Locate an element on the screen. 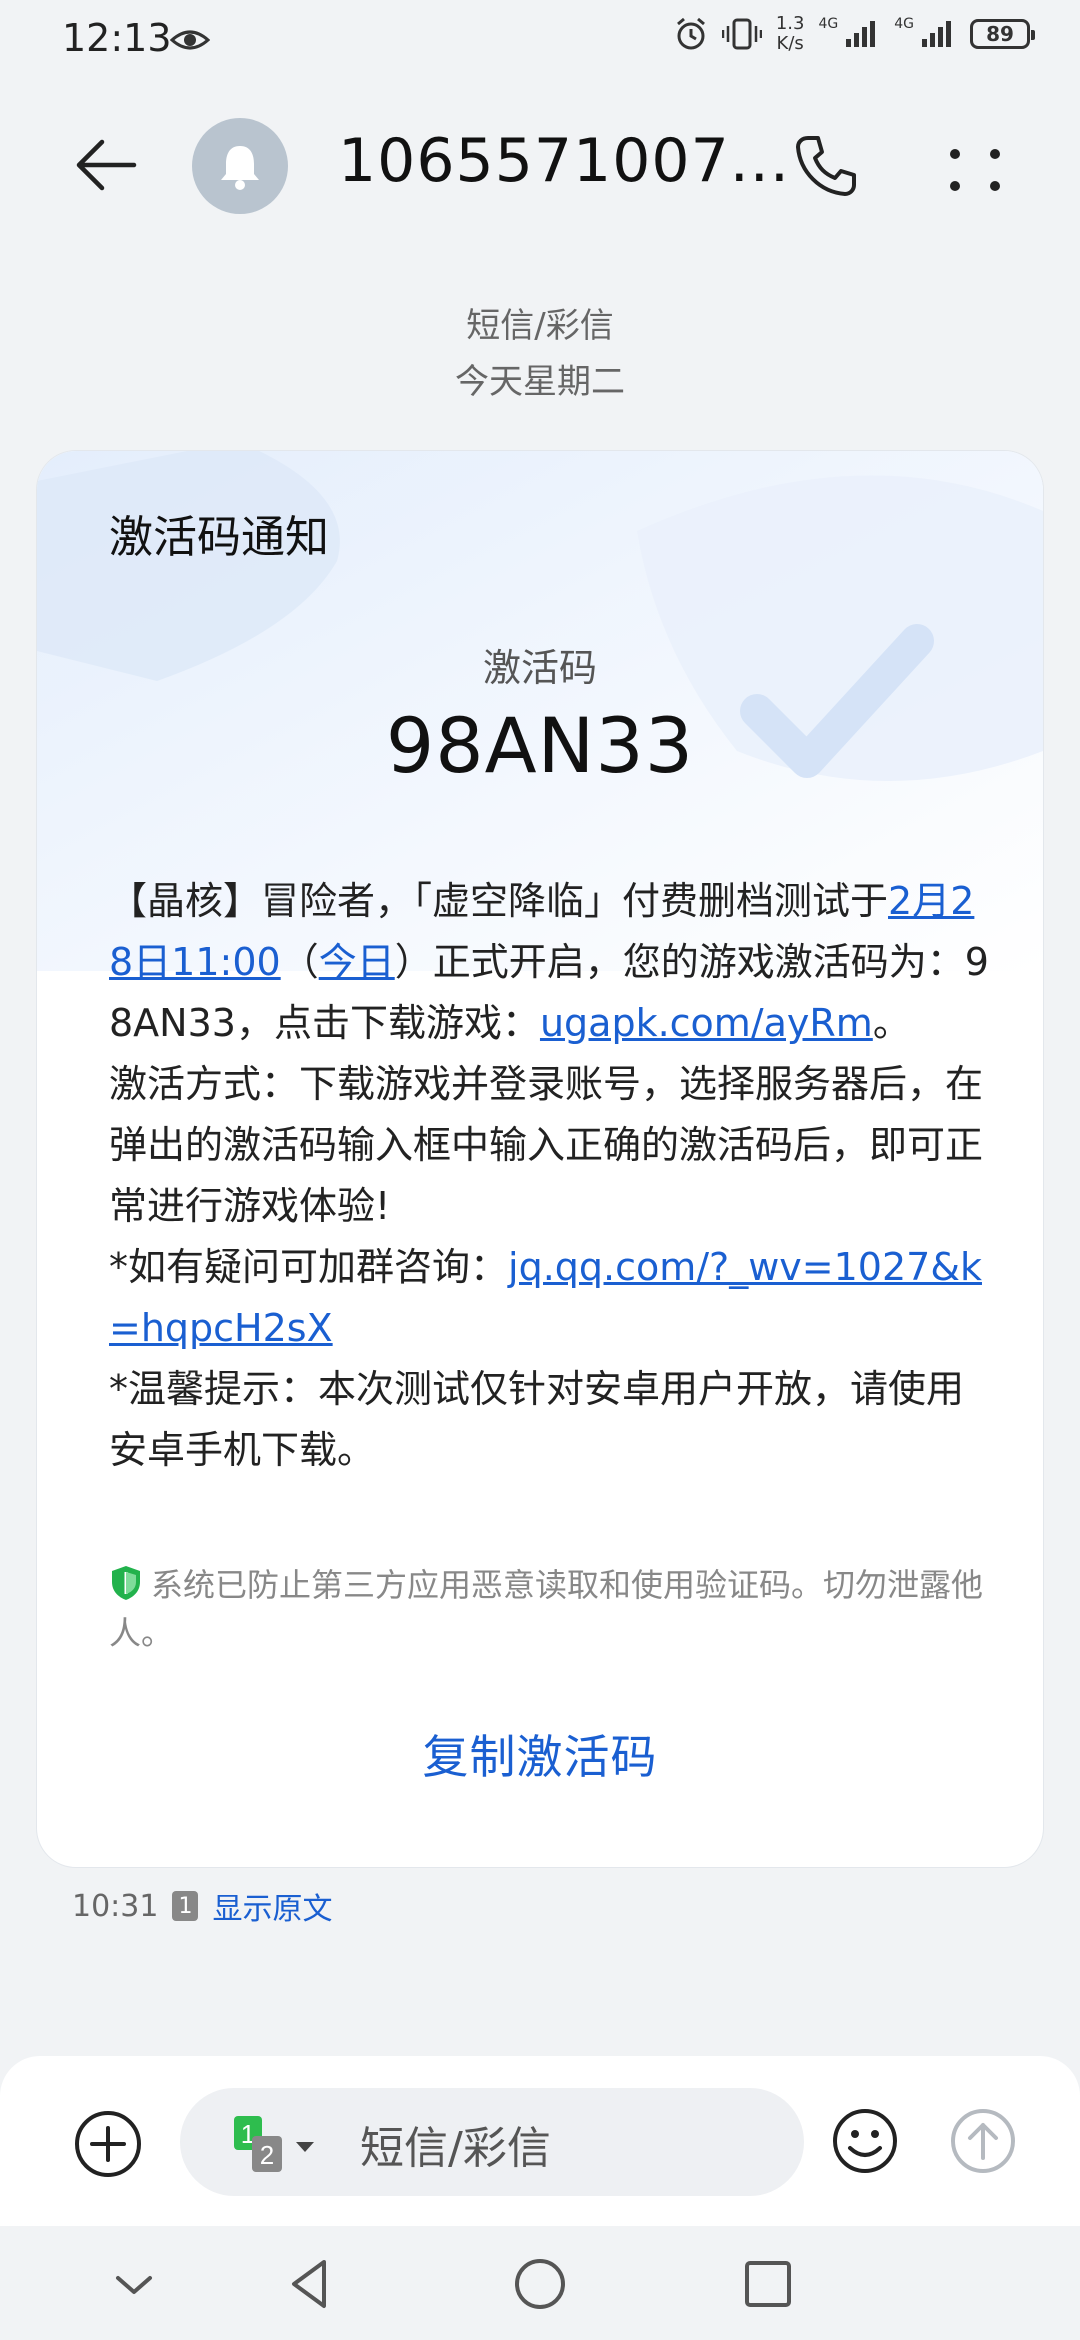  back-arrow-icon is located at coordinates (105, 165).